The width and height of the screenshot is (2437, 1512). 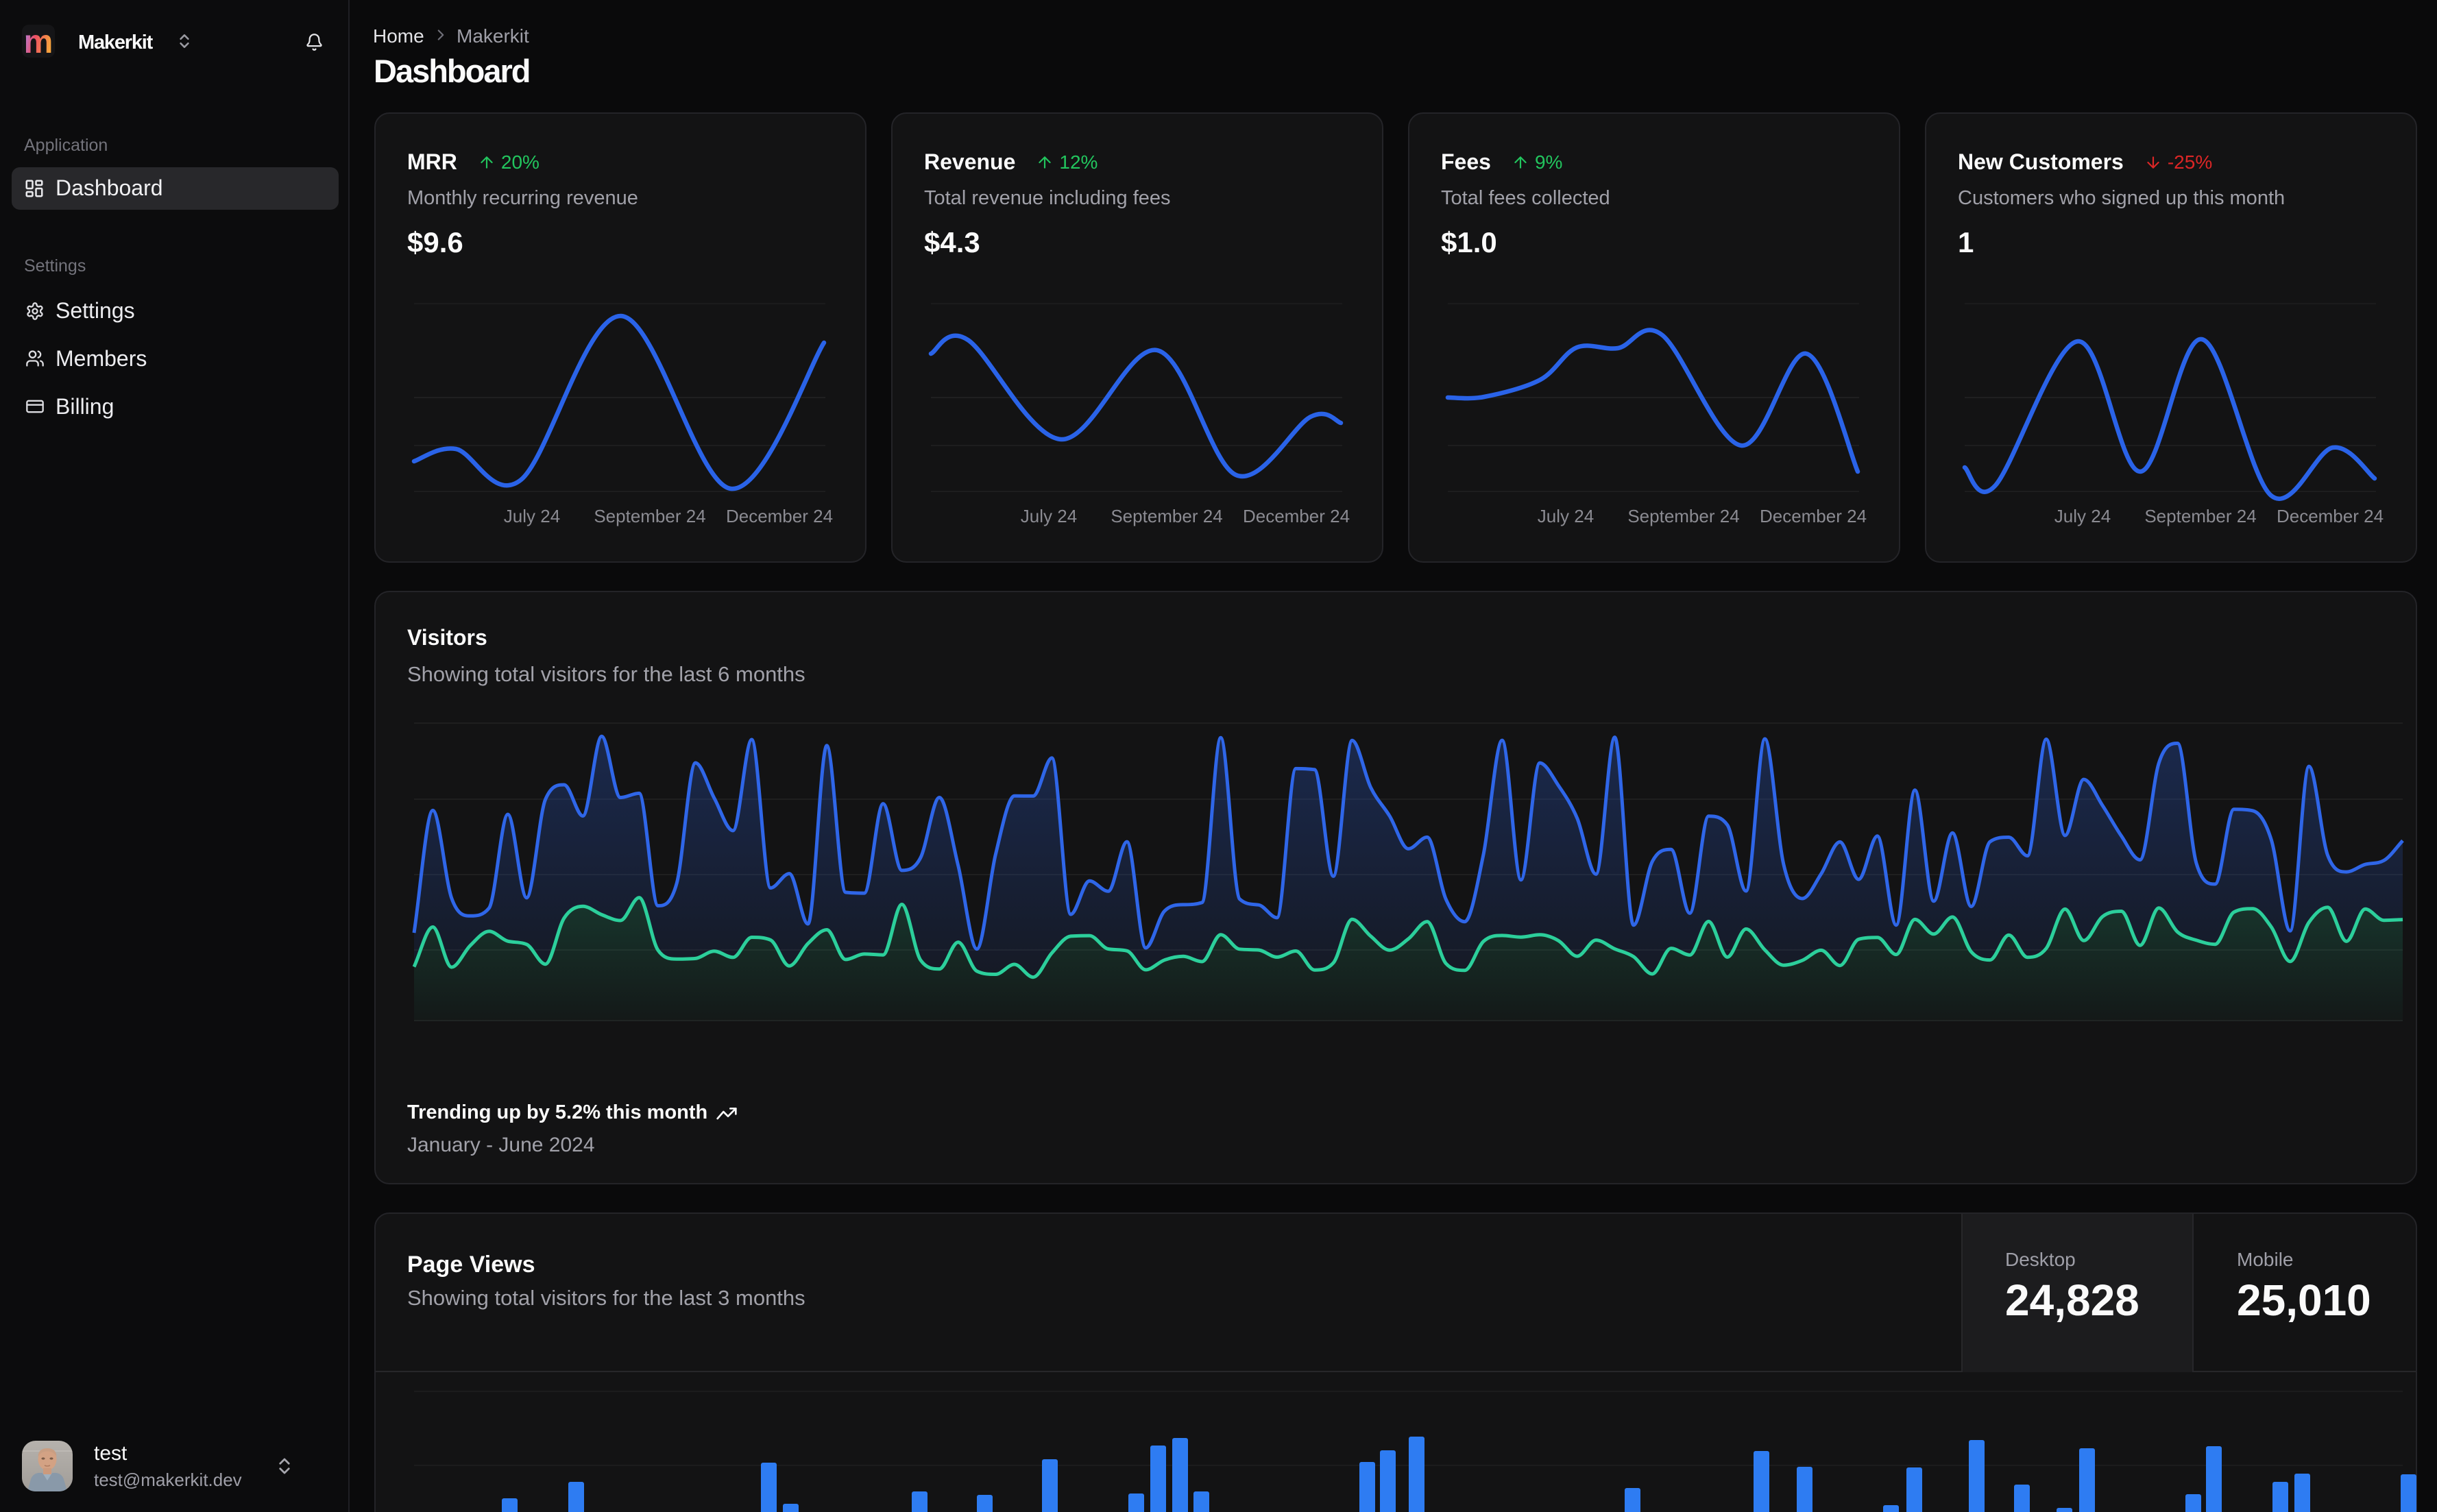 What do you see at coordinates (38, 41) in the screenshot?
I see `svg-text: m` at bounding box center [38, 41].